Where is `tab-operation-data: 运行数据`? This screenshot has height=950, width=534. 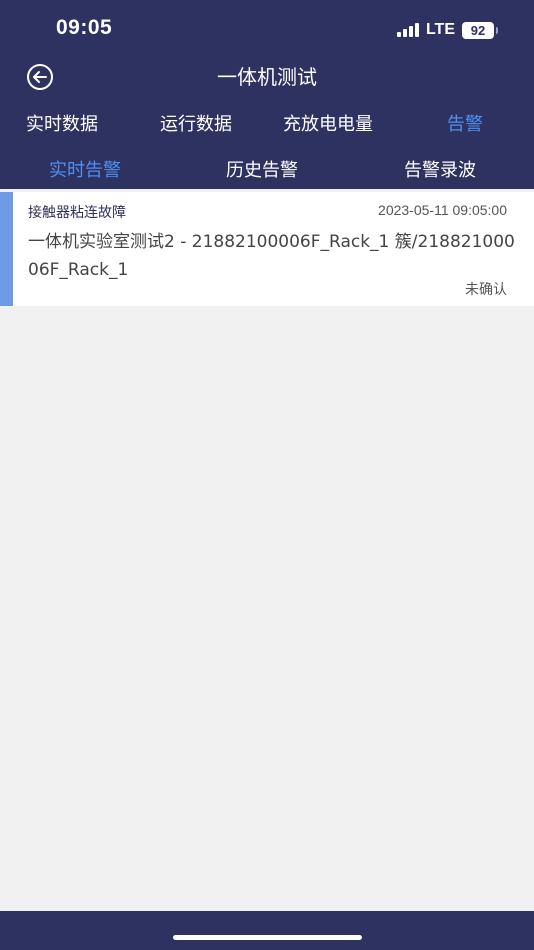
tab-operation-data: 运行数据 is located at coordinates (196, 125).